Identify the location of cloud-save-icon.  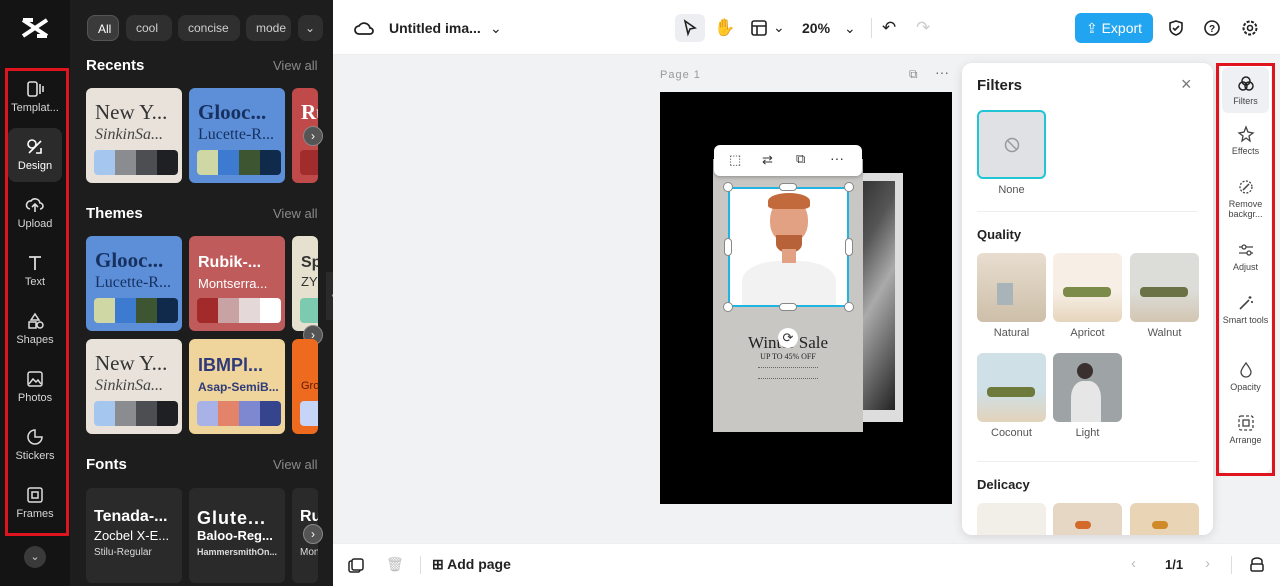
(364, 28).